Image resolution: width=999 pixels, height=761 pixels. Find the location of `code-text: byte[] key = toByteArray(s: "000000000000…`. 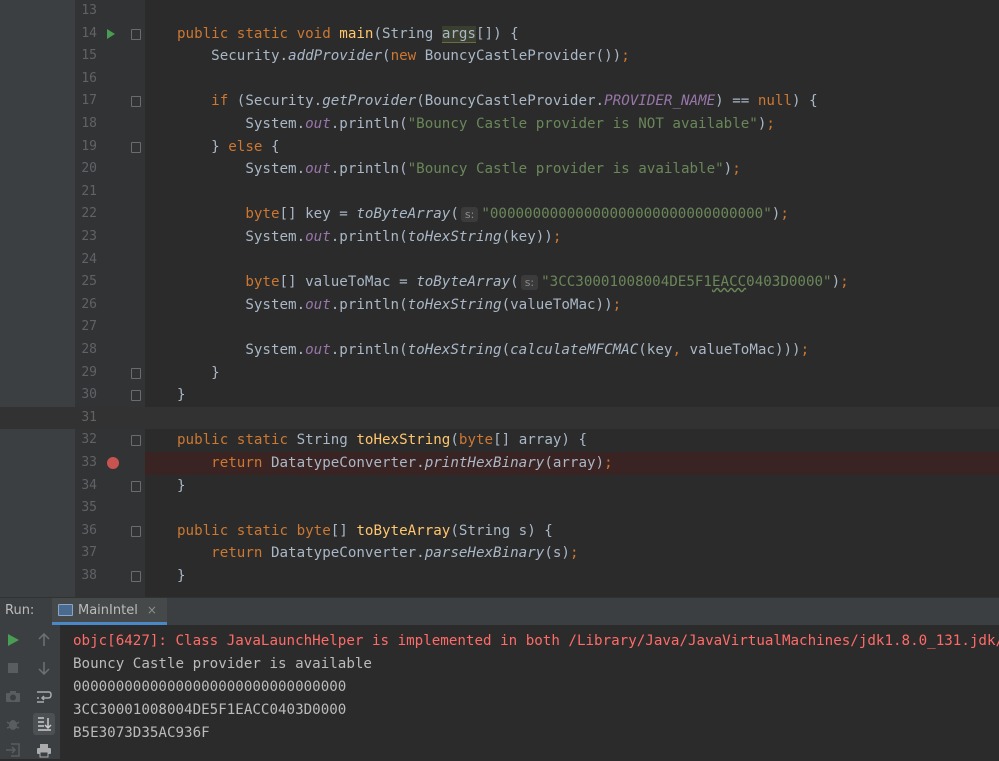

code-text: byte[] key = toByteArray(s: "000000000000… is located at coordinates (572, 214).